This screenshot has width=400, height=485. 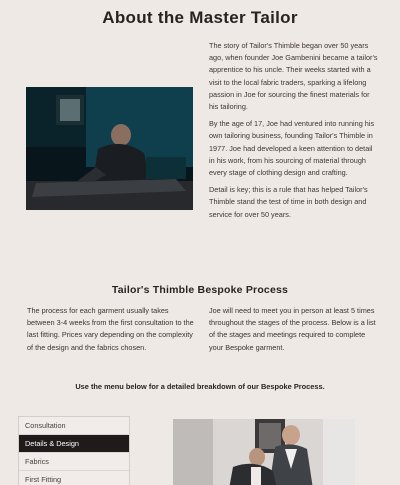 I want to click on tailor-workshop-photo, so click(x=109, y=148).